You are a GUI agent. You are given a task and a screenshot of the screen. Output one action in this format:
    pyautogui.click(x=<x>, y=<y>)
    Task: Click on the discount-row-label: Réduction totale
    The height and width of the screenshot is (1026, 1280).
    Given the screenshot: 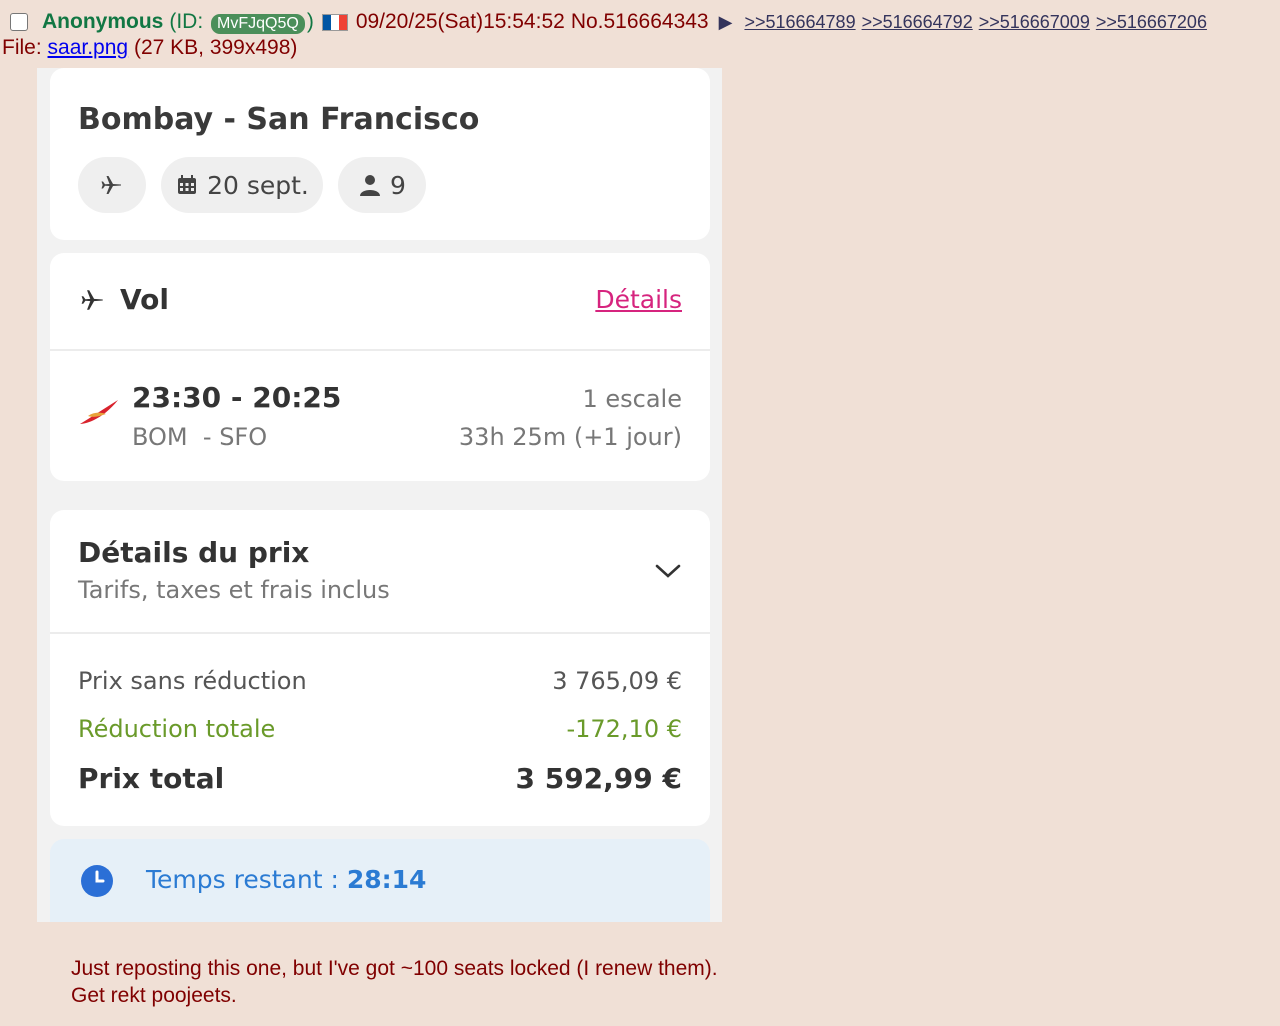 What is the action you would take?
    pyautogui.click(x=177, y=729)
    